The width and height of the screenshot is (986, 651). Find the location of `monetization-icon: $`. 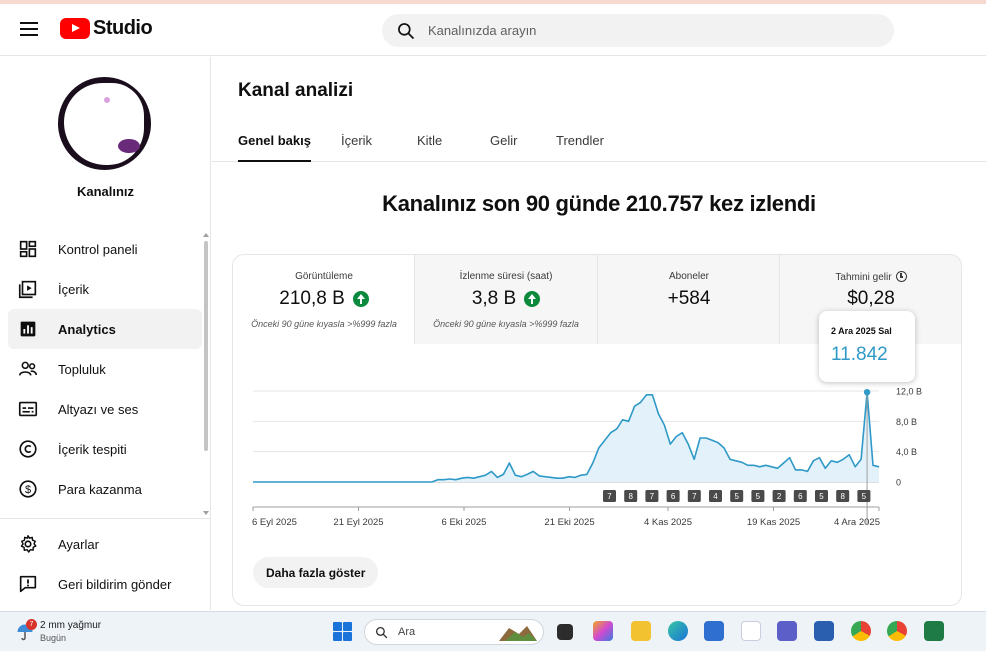

monetization-icon: $ is located at coordinates (28, 489).